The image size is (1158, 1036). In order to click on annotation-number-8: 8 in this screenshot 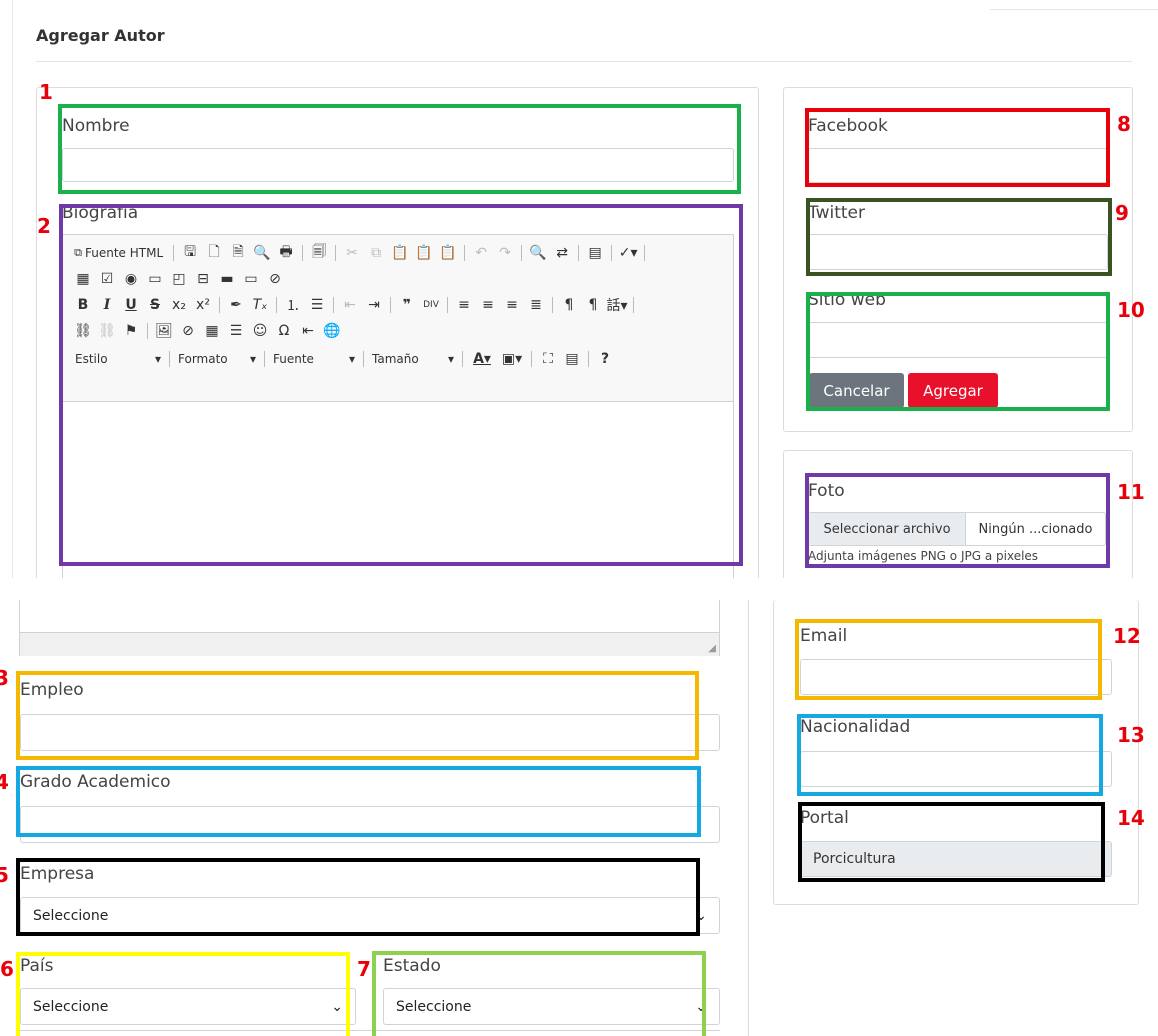, I will do `click(1124, 124)`.